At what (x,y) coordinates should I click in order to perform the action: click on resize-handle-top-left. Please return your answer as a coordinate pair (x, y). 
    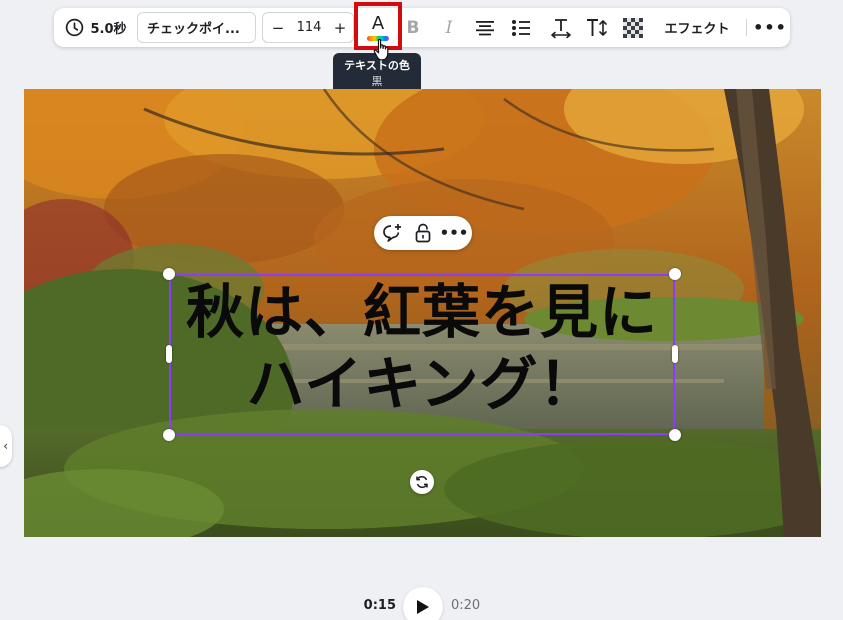
    Looking at the image, I should click on (169, 274).